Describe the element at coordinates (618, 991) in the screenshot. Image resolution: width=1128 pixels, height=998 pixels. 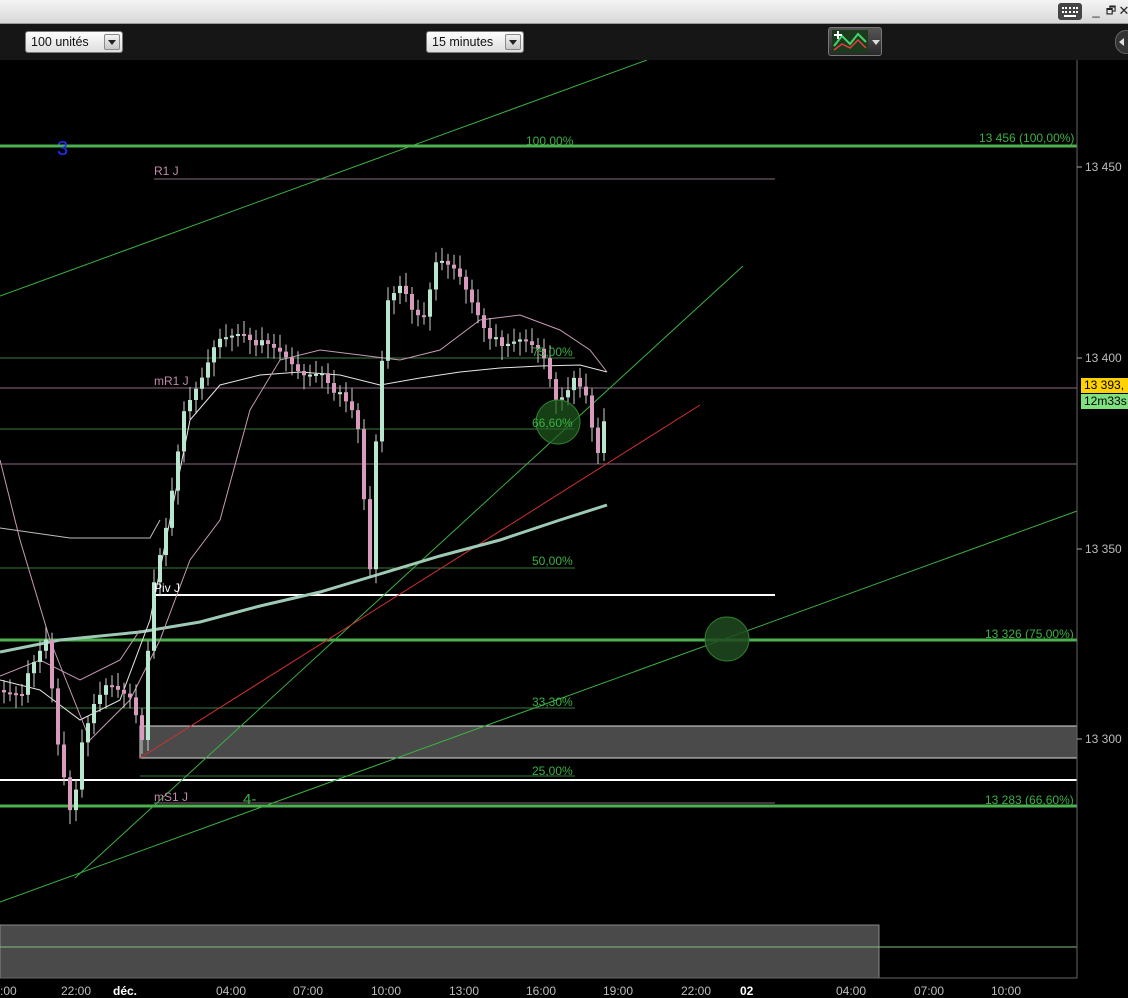
I see `x-tick-label: 19:00` at that location.